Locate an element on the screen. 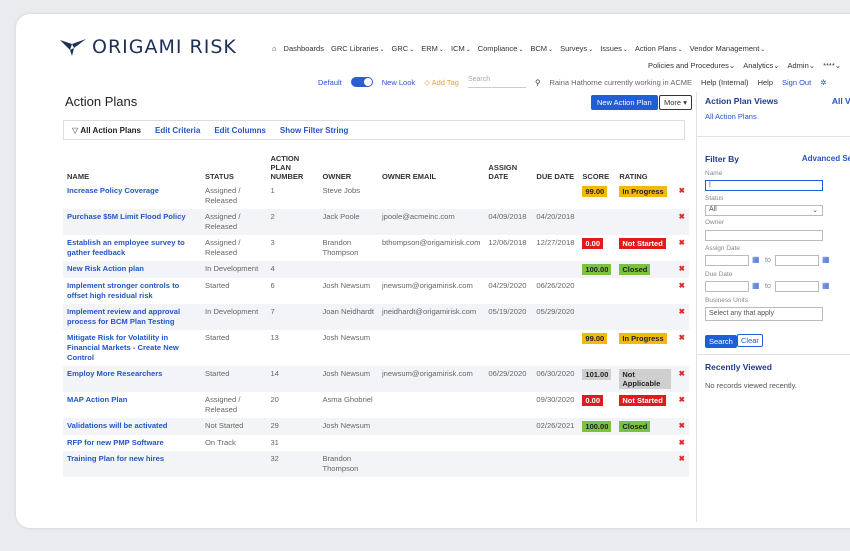 The width and height of the screenshot is (850, 551). new-look-toggle is located at coordinates (361, 82).